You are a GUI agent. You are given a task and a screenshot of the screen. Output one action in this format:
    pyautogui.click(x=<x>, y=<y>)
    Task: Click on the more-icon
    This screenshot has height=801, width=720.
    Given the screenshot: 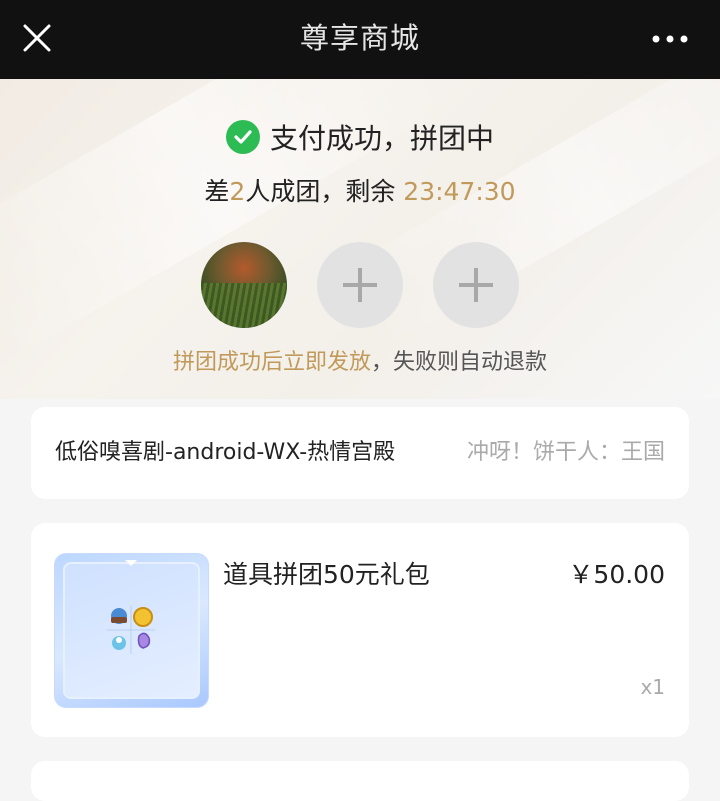 What is the action you would take?
    pyautogui.click(x=670, y=39)
    